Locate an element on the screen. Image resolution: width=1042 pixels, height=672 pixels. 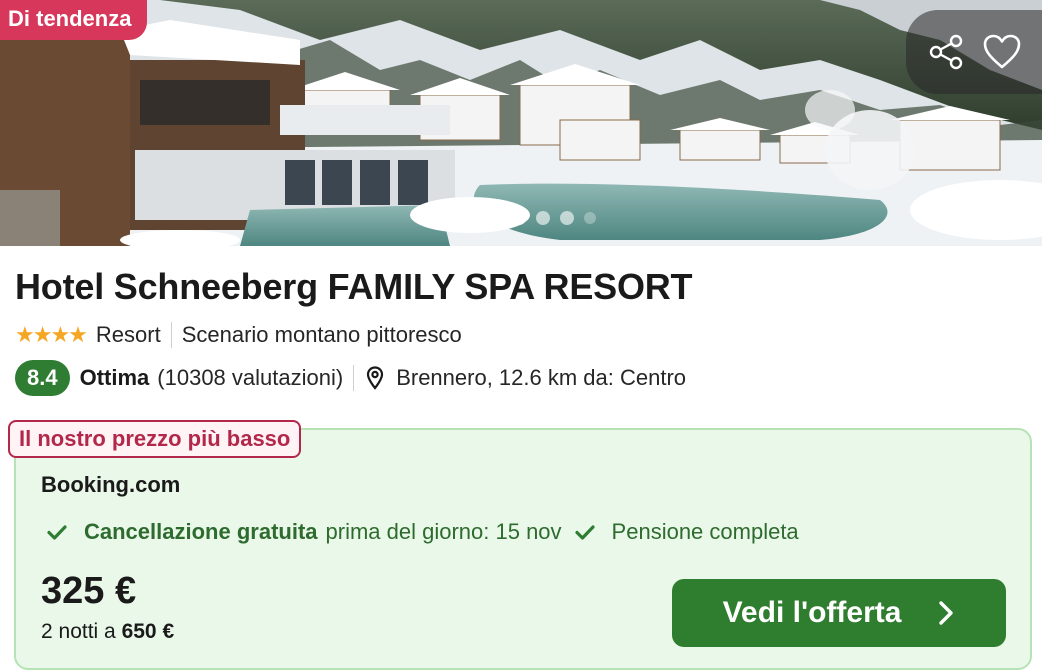
share-button is located at coordinates (946, 52).